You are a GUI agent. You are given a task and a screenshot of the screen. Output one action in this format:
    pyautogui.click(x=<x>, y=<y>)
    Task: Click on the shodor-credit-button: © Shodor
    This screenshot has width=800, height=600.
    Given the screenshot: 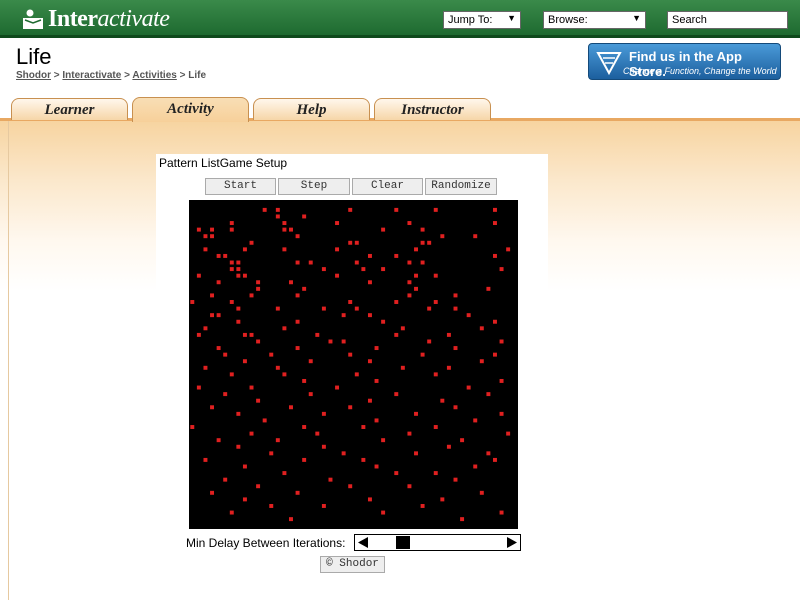 What is the action you would take?
    pyautogui.click(x=352, y=564)
    